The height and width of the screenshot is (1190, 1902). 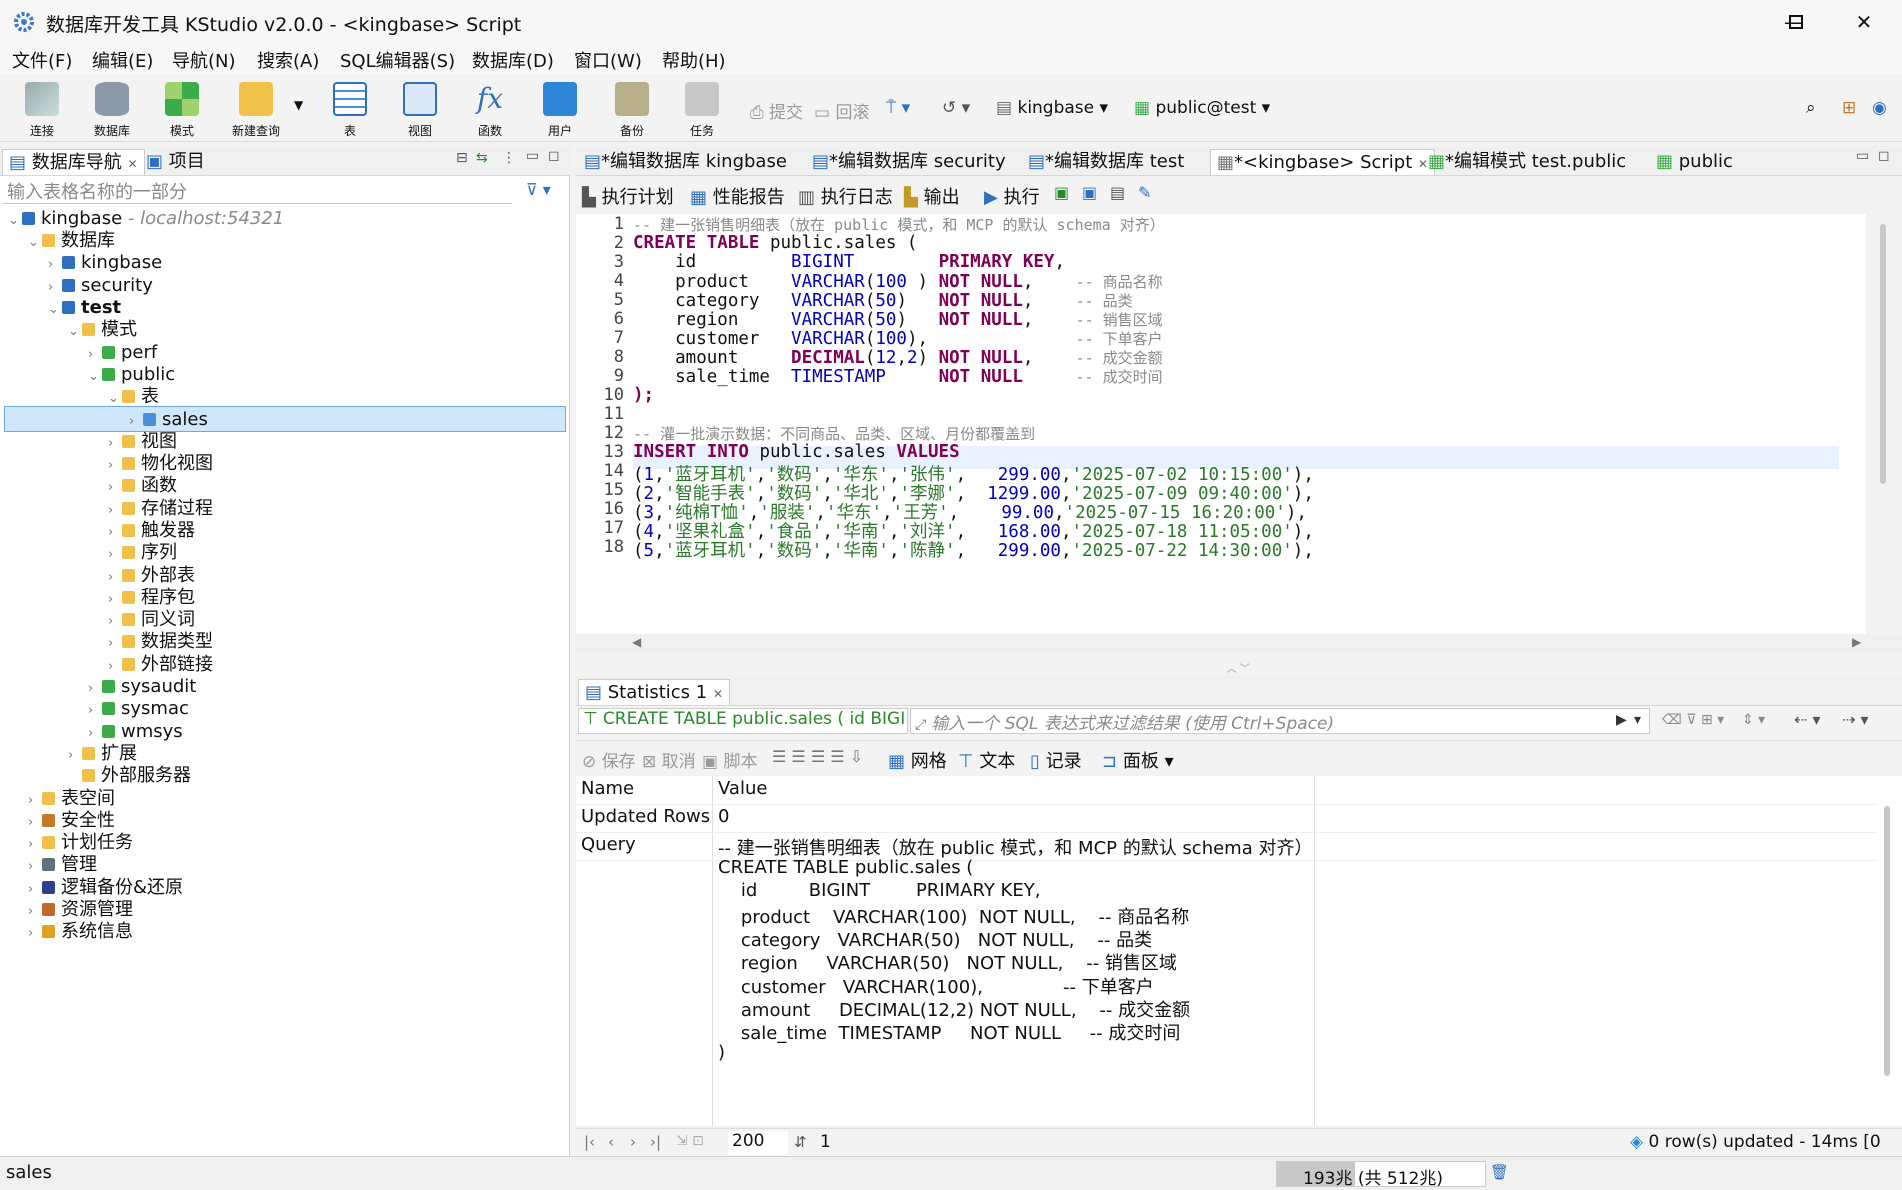 What do you see at coordinates (834, 433) in the screenshot?
I see `code-line: -- 灌一批演示数据：不同商品、品类、区域、月份都覆盖到` at bounding box center [834, 433].